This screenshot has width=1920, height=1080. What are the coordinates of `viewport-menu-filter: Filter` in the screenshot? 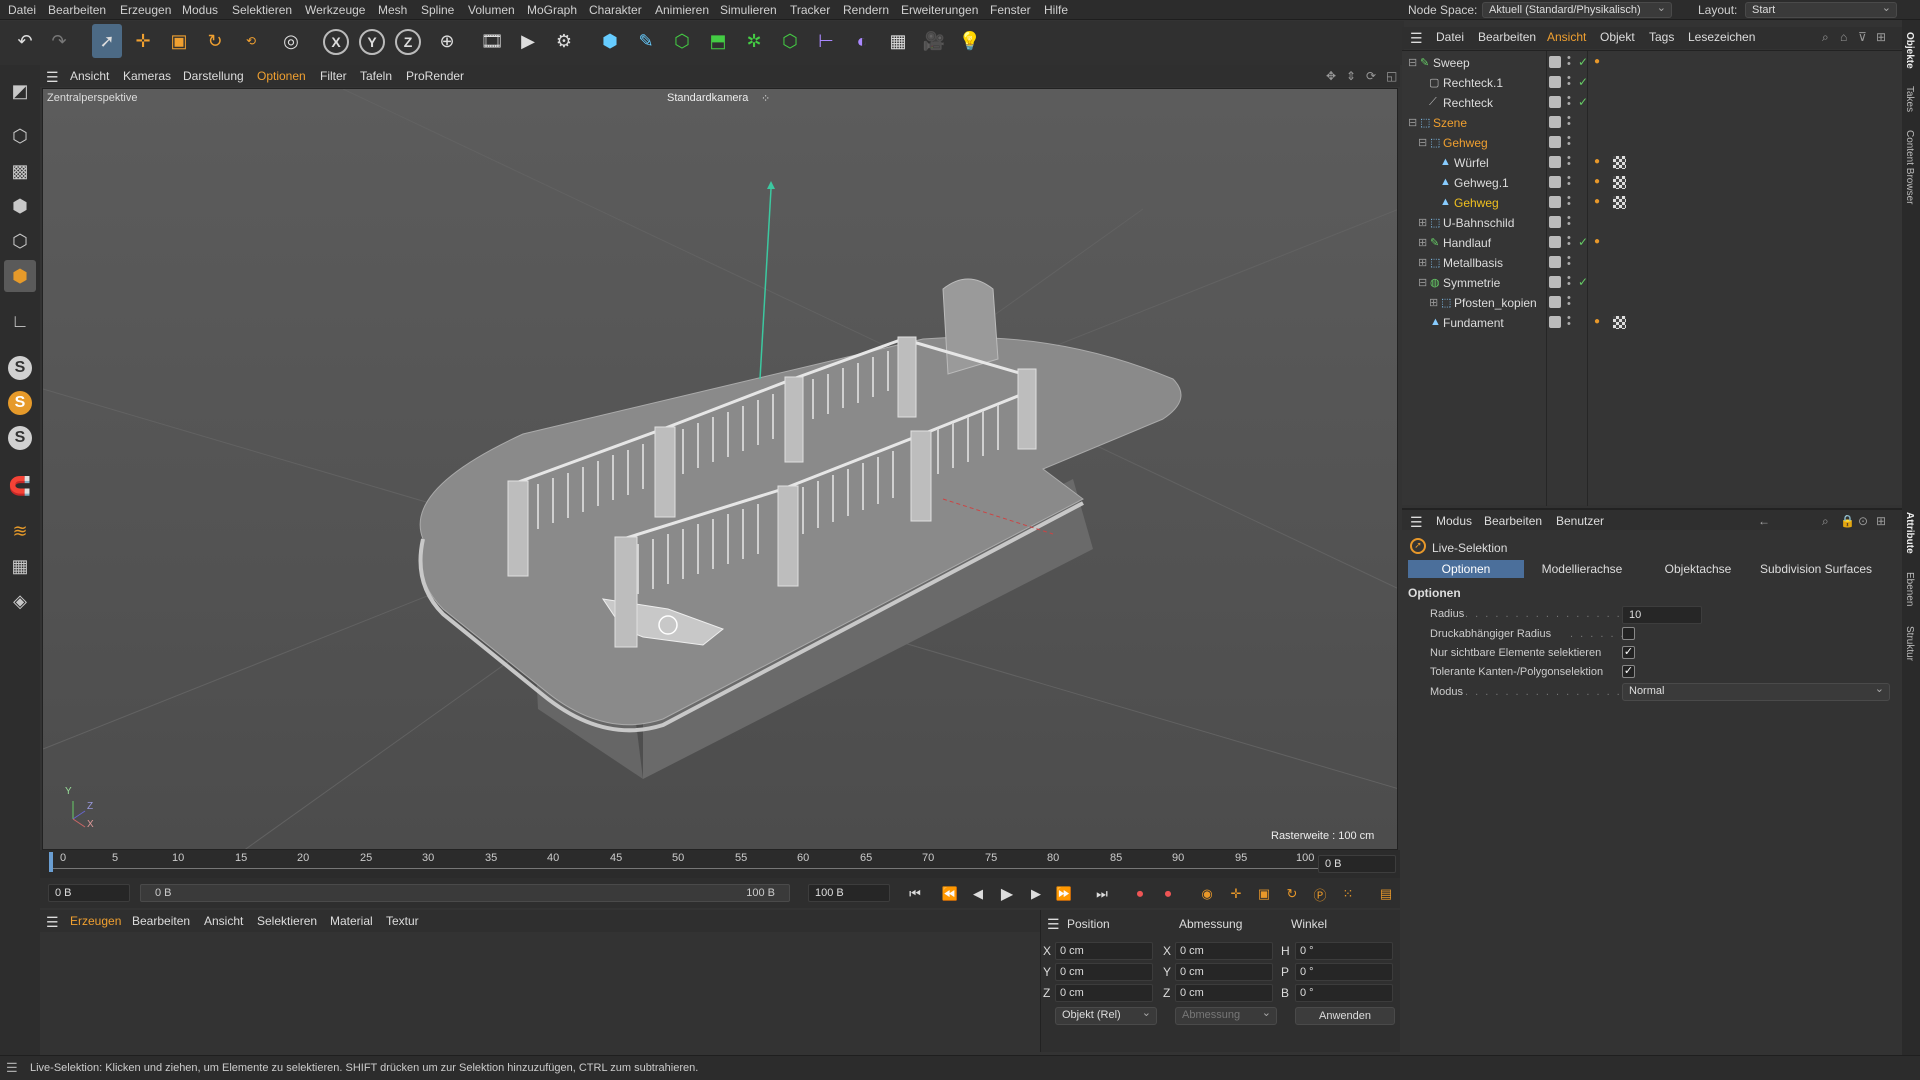 It's located at (333, 76).